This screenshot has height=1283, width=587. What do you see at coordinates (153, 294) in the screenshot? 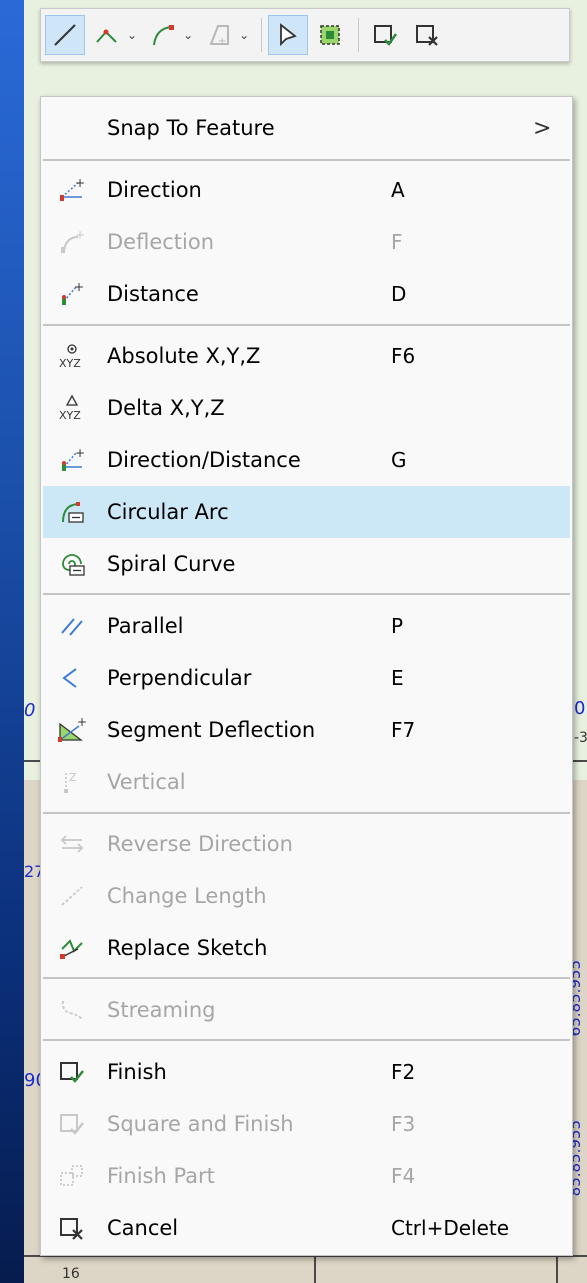
I see `menu-item-label: Distance` at bounding box center [153, 294].